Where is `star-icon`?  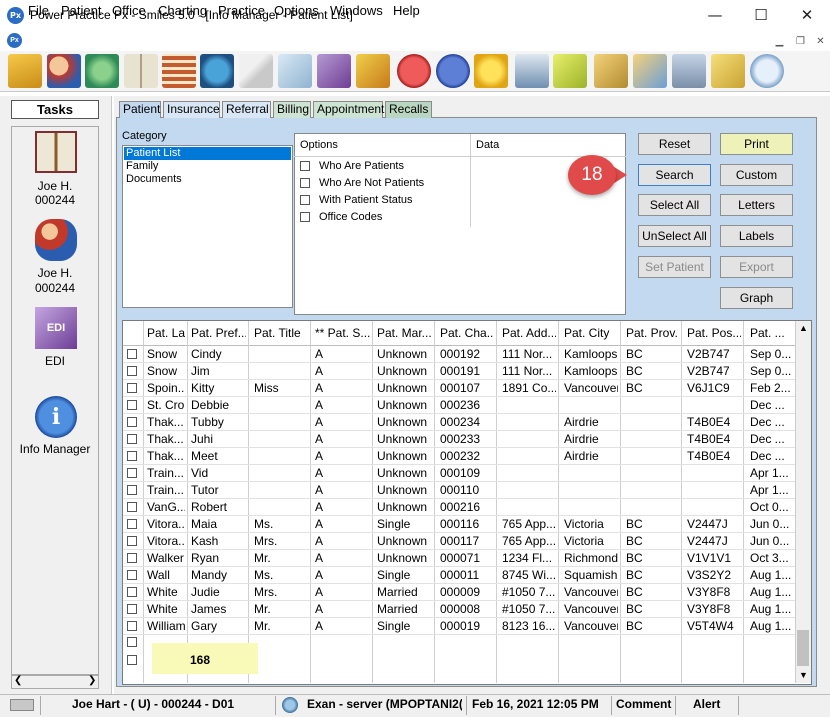
star-icon is located at coordinates (491, 71).